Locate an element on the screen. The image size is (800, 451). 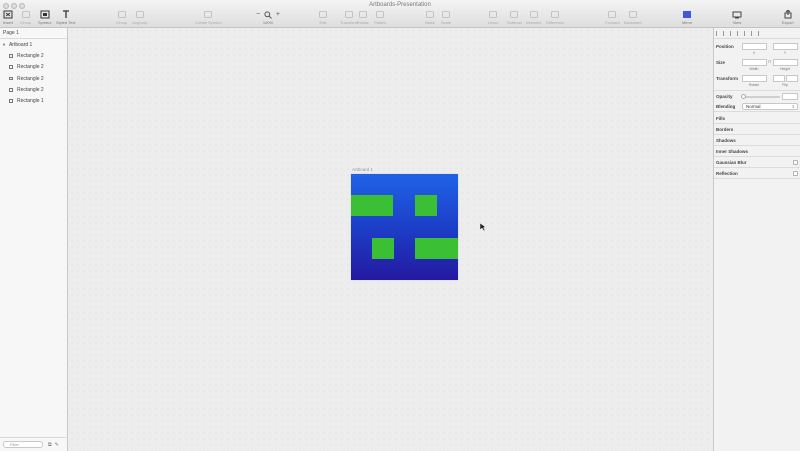
toolbar-button-edit: Edit is located at coordinates (323, 18).